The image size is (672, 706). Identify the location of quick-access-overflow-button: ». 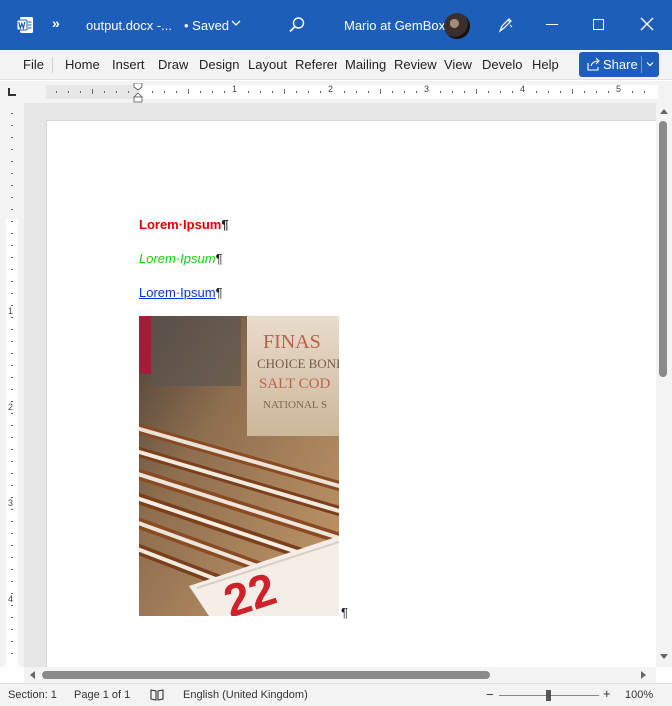
(56, 23).